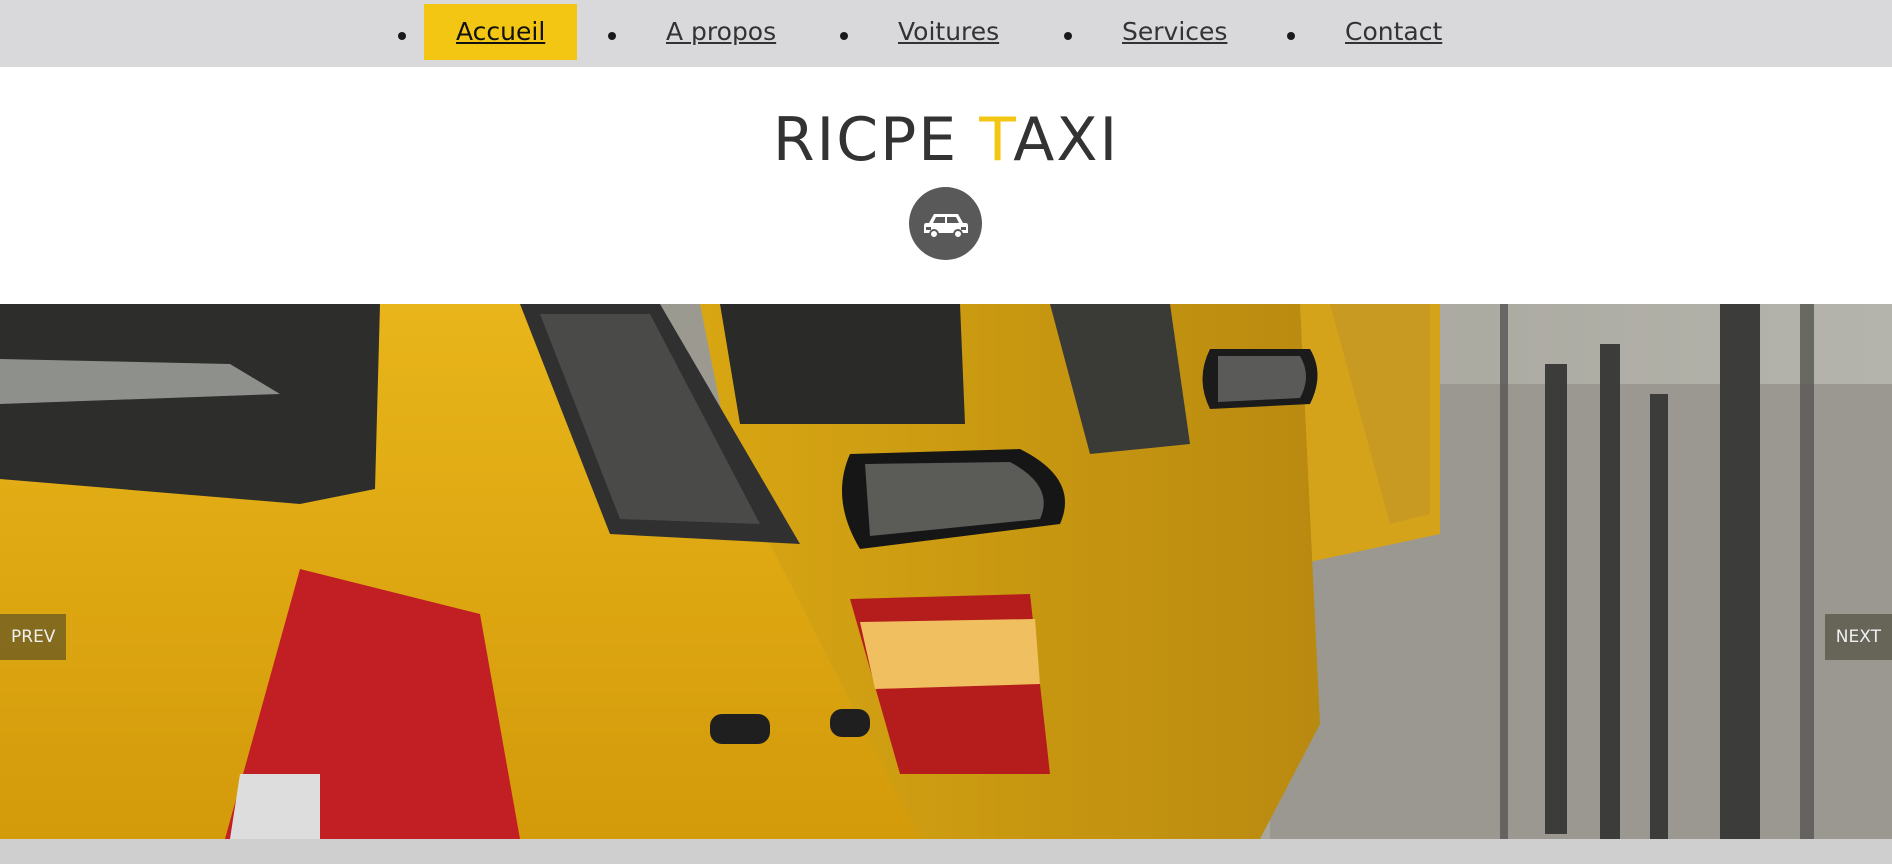 This screenshot has width=1892, height=864. What do you see at coordinates (501, 32) in the screenshot?
I see `nav-link-accueil: Accueil` at bounding box center [501, 32].